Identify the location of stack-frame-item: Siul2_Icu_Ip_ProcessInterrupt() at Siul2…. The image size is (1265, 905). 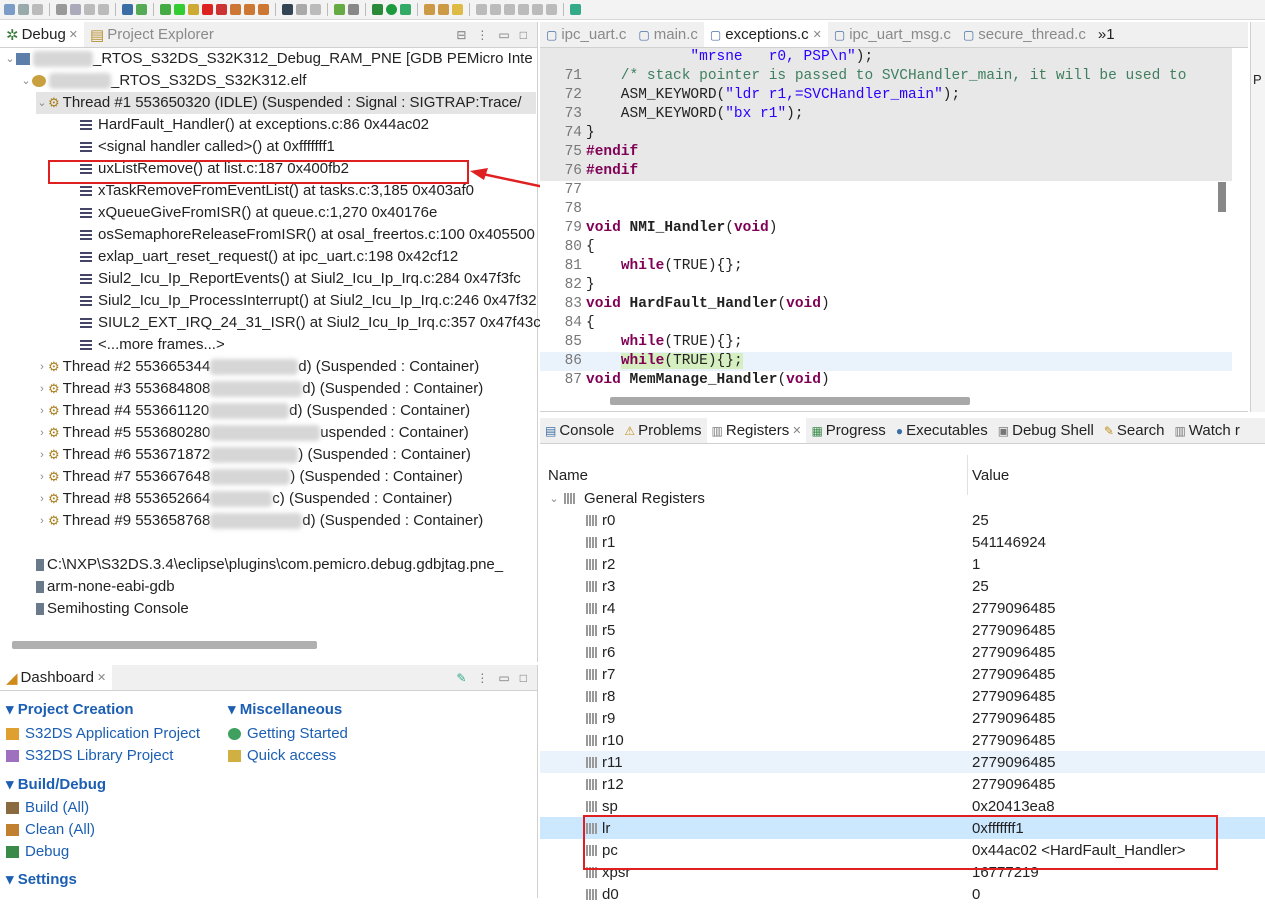
(308, 301).